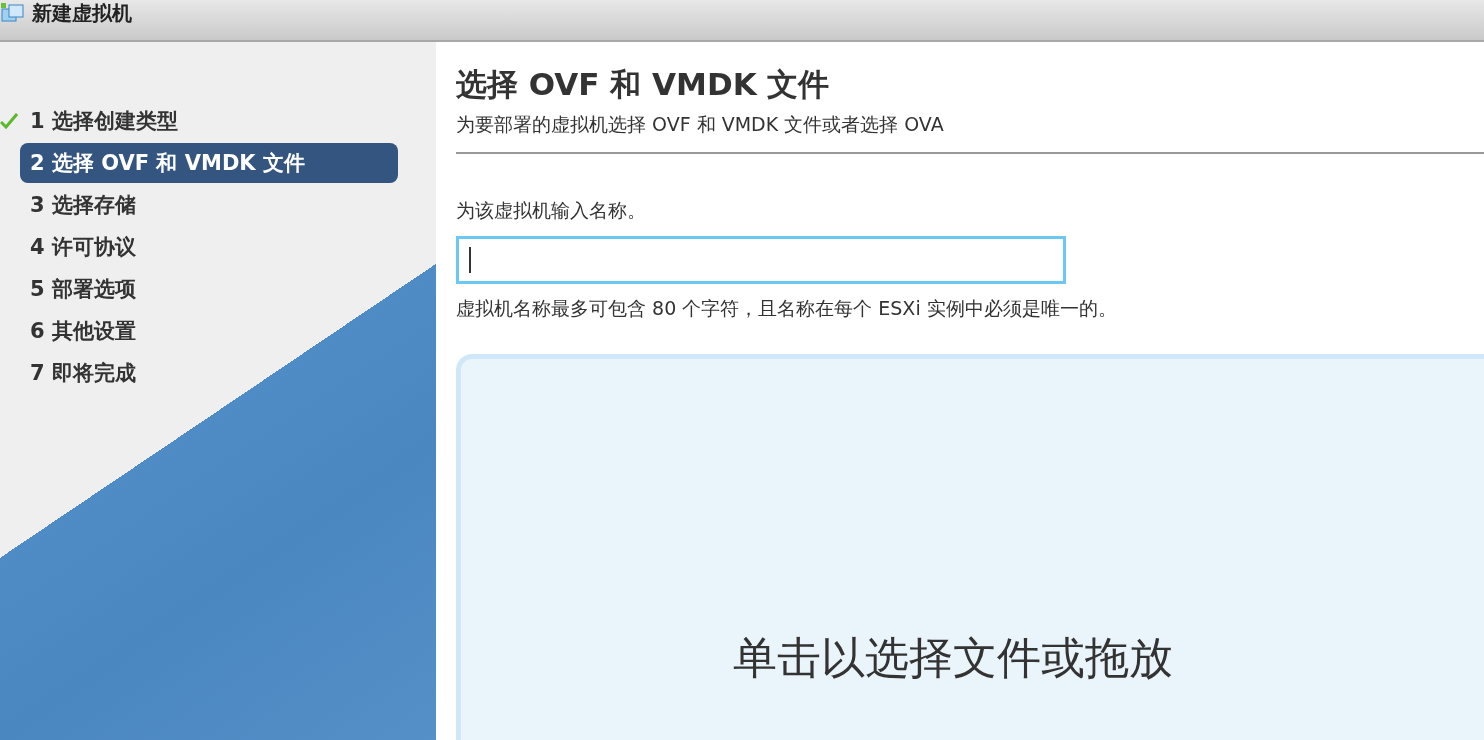 The height and width of the screenshot is (740, 1484). Describe the element at coordinates (700, 124) in the screenshot. I see `page-subtitle: 为要部署的虚拟机选择 OVF 和 VMDK 文件或者选择 OVA` at that location.